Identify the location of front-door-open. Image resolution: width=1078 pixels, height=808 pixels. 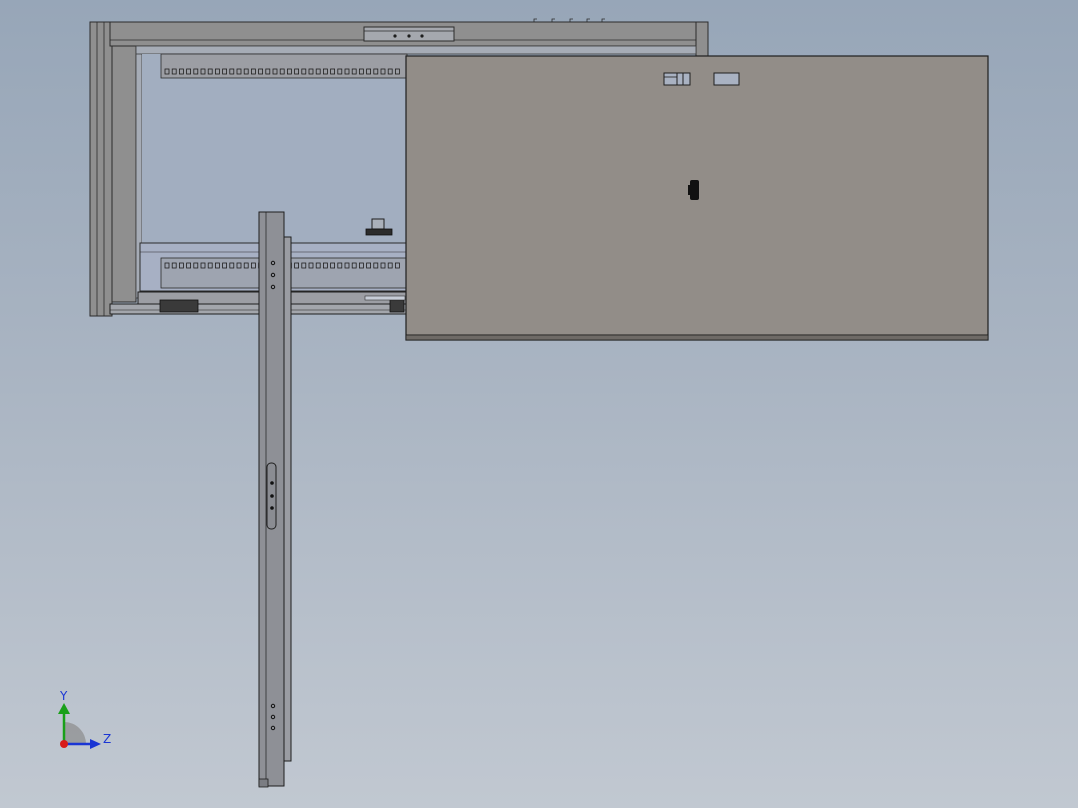
(275, 499).